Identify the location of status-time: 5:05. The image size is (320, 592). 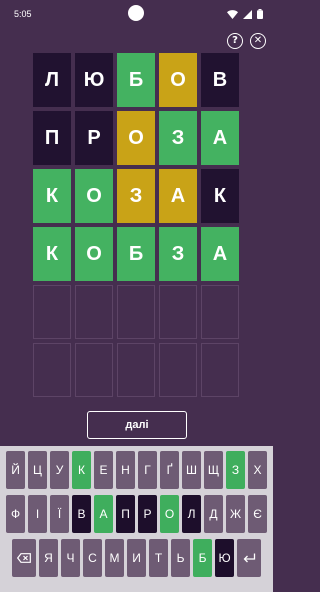
(23, 14).